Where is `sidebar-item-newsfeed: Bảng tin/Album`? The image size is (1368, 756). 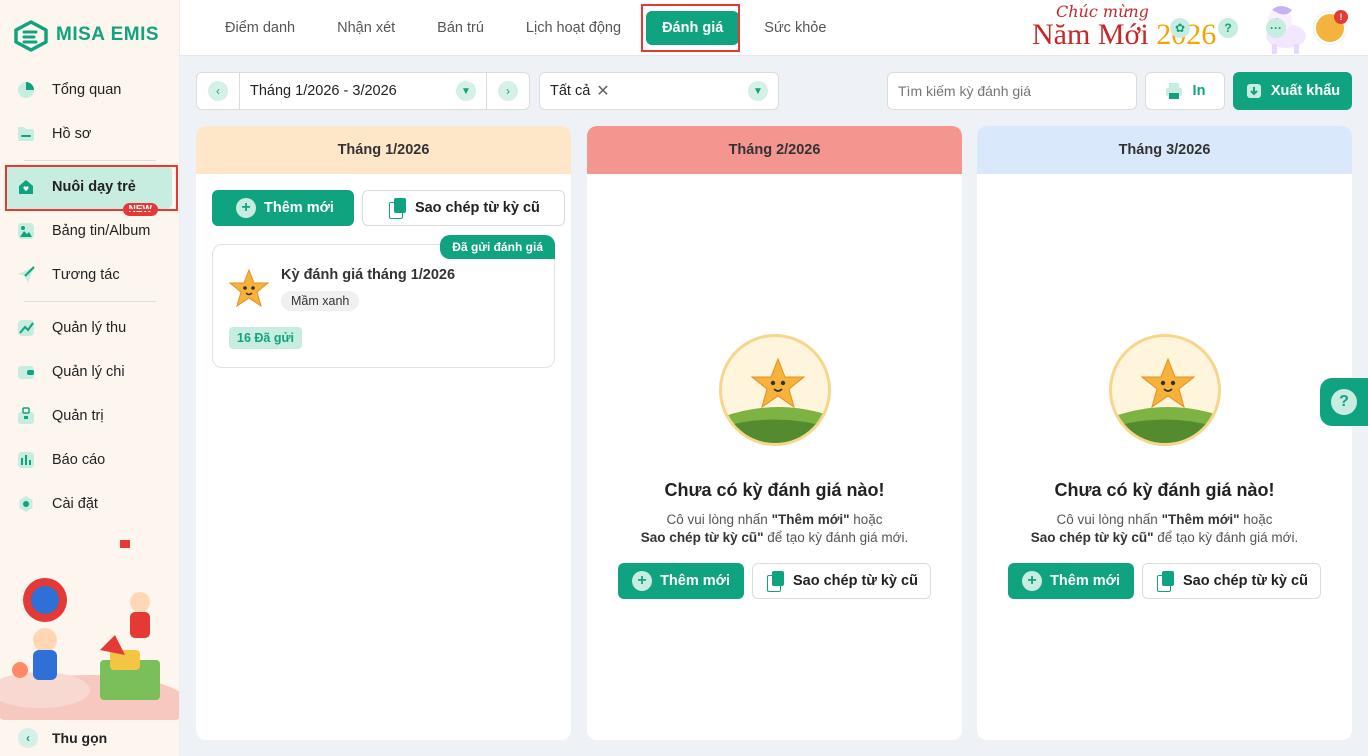 sidebar-item-newsfeed: Bảng tin/Album is located at coordinates (89, 231).